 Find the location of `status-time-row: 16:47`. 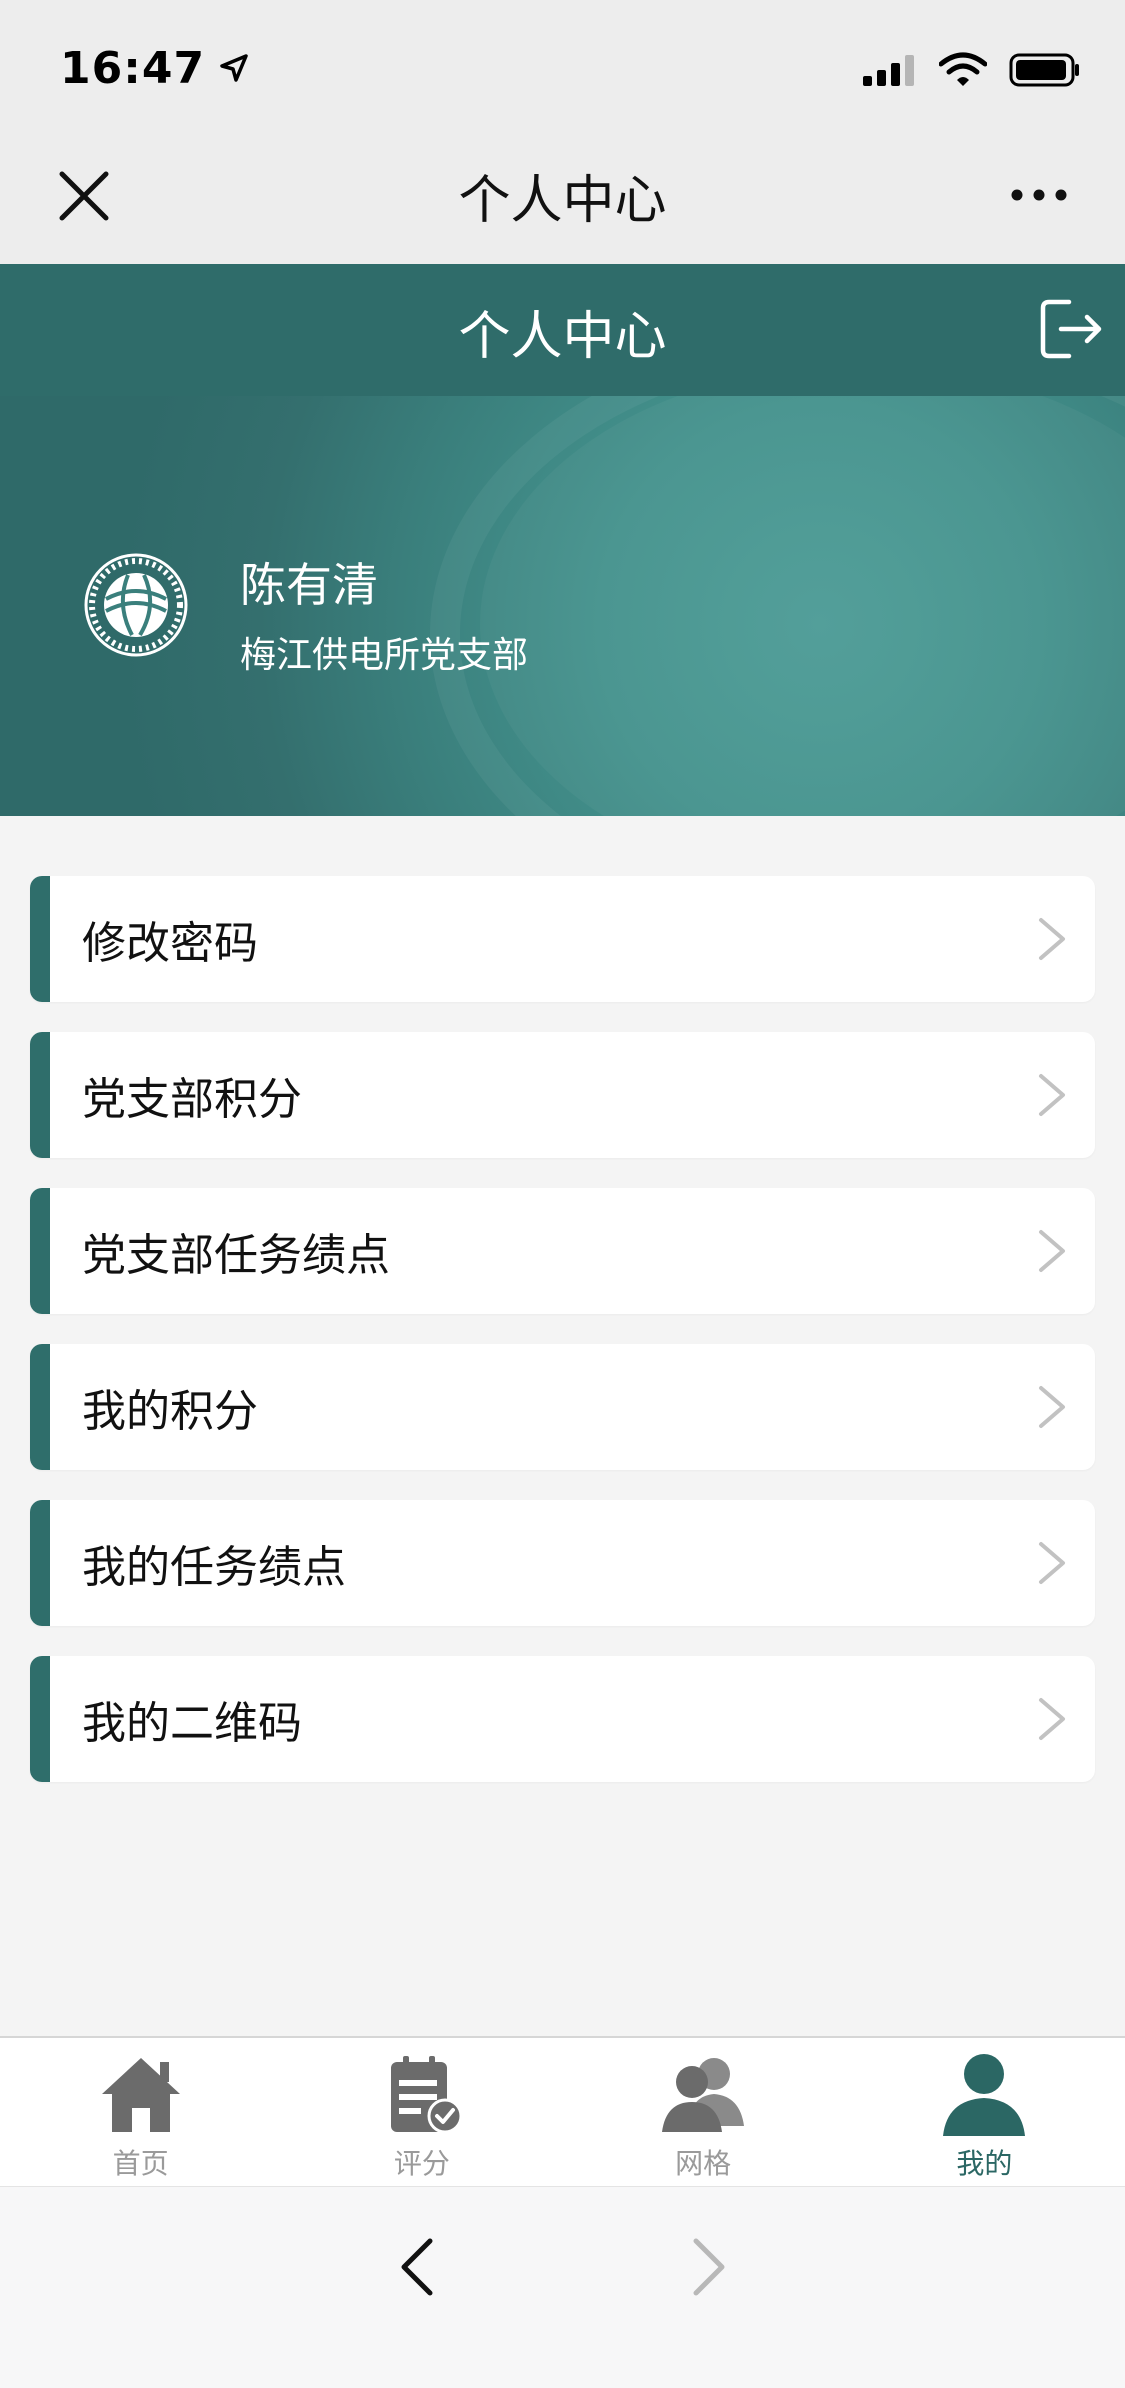

status-time-row: 16:47 is located at coordinates (154, 68).